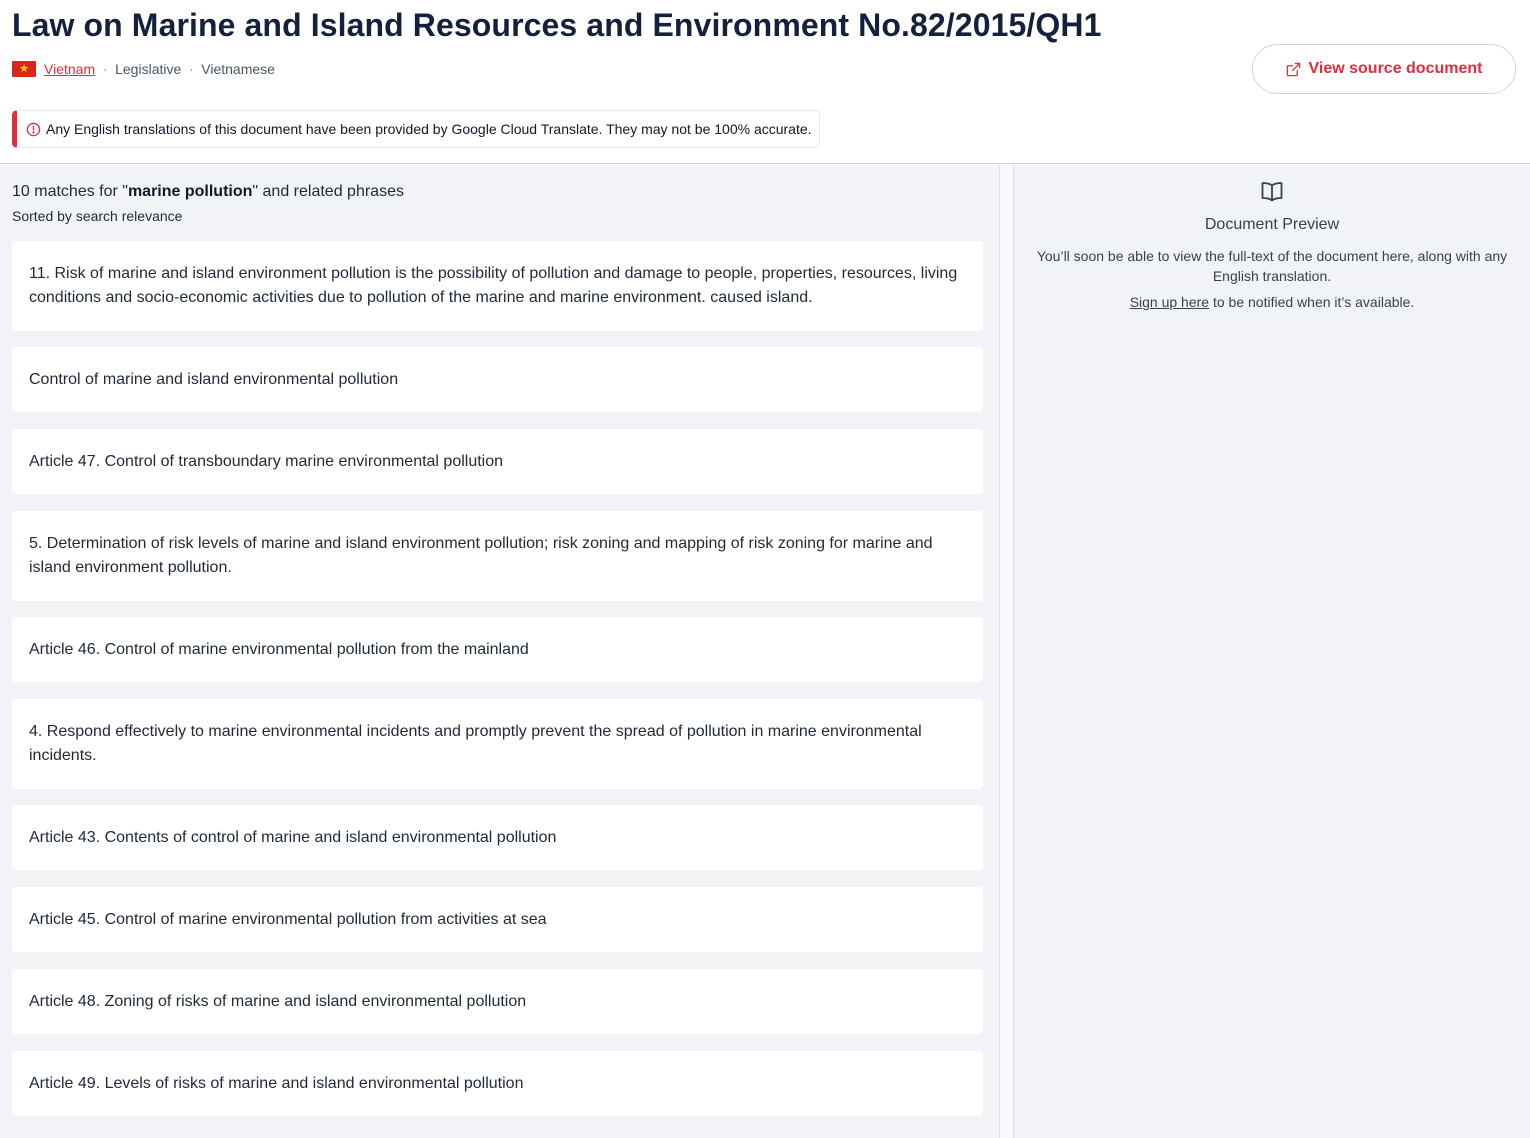 The image size is (1530, 1138). Describe the element at coordinates (1006, 651) in the screenshot. I see `panel-divider` at that location.